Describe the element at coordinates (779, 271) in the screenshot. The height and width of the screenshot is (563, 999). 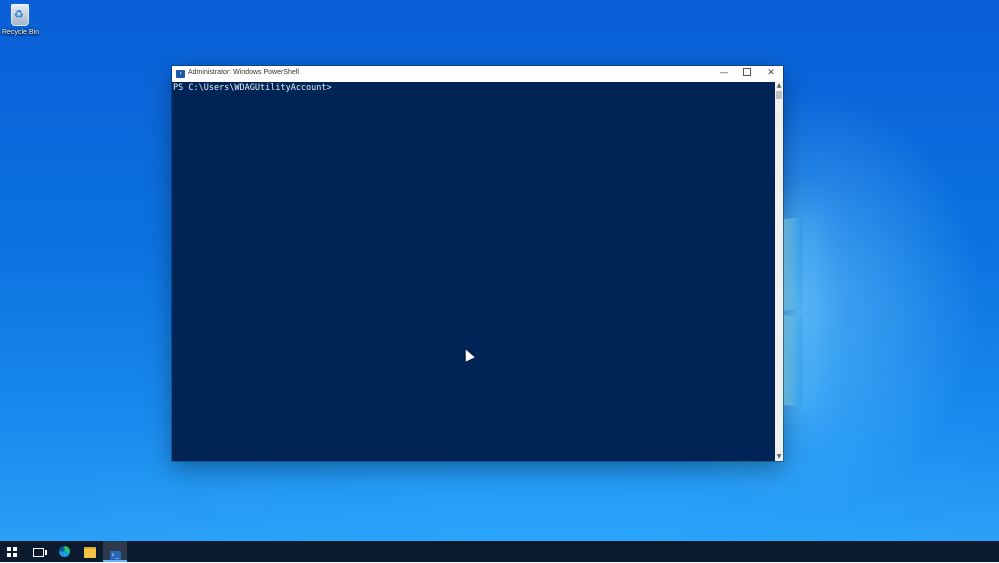
I see `vertical-scrollbar: ▲ ▼` at that location.